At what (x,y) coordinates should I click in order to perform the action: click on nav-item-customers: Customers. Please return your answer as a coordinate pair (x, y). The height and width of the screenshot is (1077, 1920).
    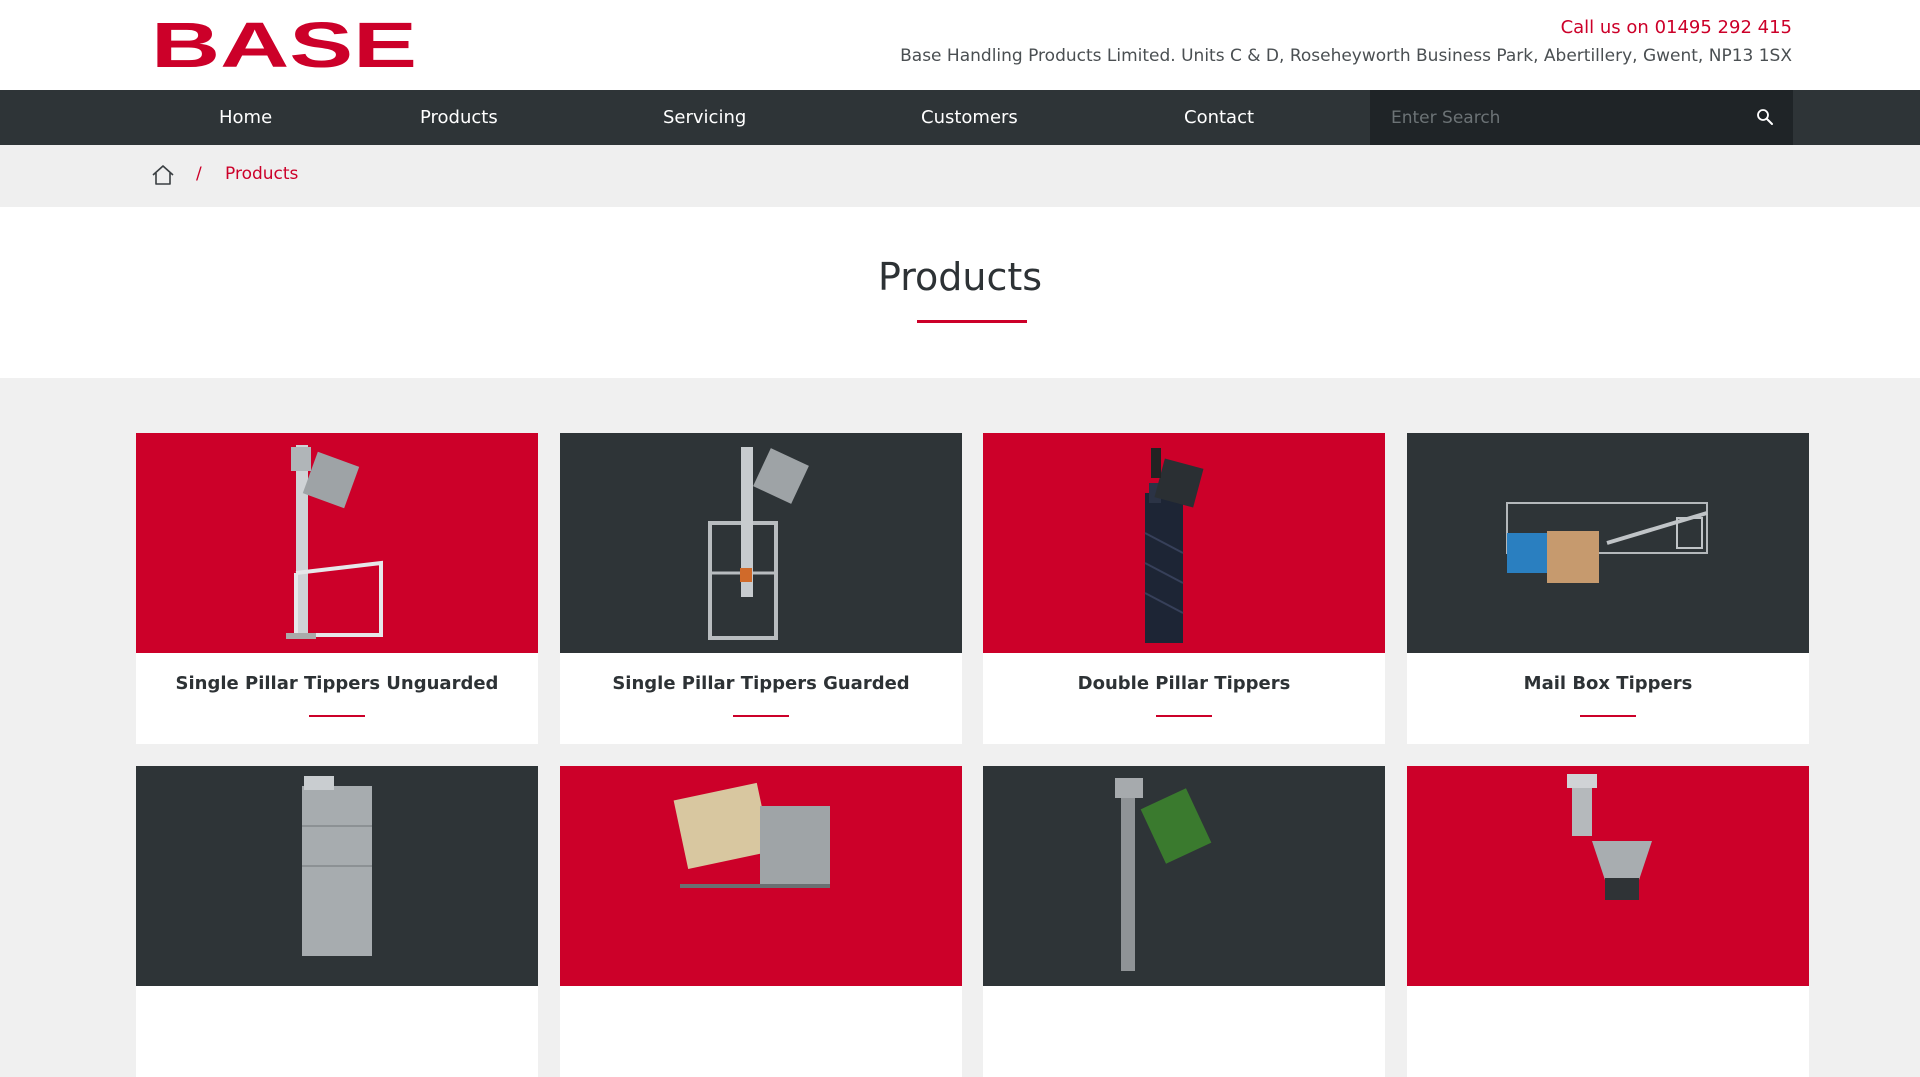
    Looking at the image, I should click on (969, 117).